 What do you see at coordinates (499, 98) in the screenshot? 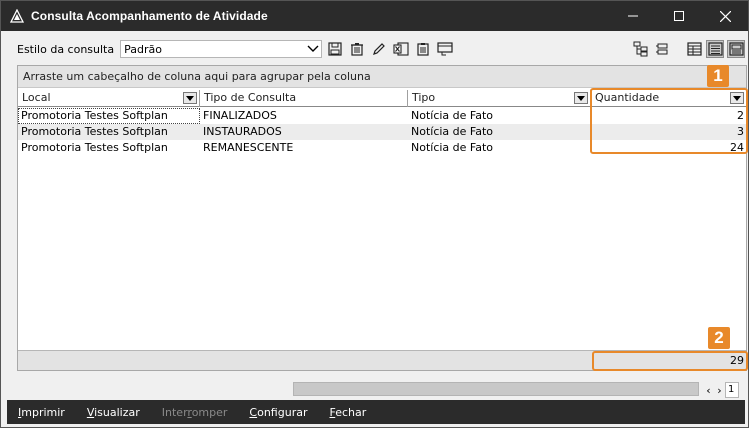
I see `column-header-tipo: Tipo` at bounding box center [499, 98].